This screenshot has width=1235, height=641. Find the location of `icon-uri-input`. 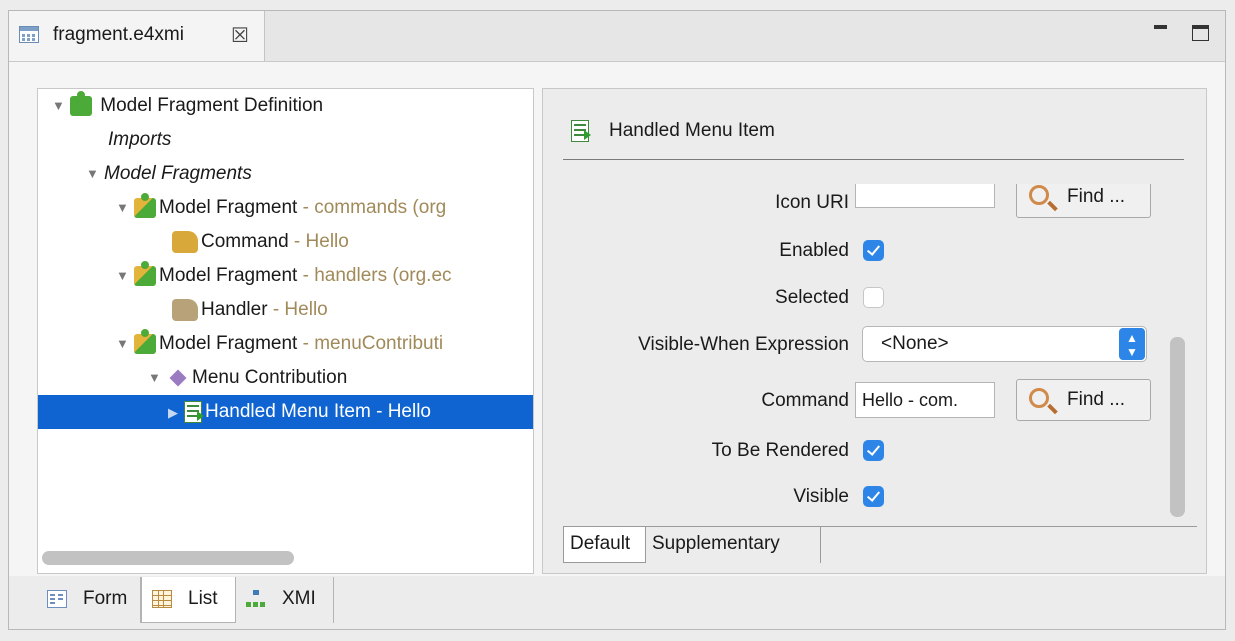

icon-uri-input is located at coordinates (925, 196).